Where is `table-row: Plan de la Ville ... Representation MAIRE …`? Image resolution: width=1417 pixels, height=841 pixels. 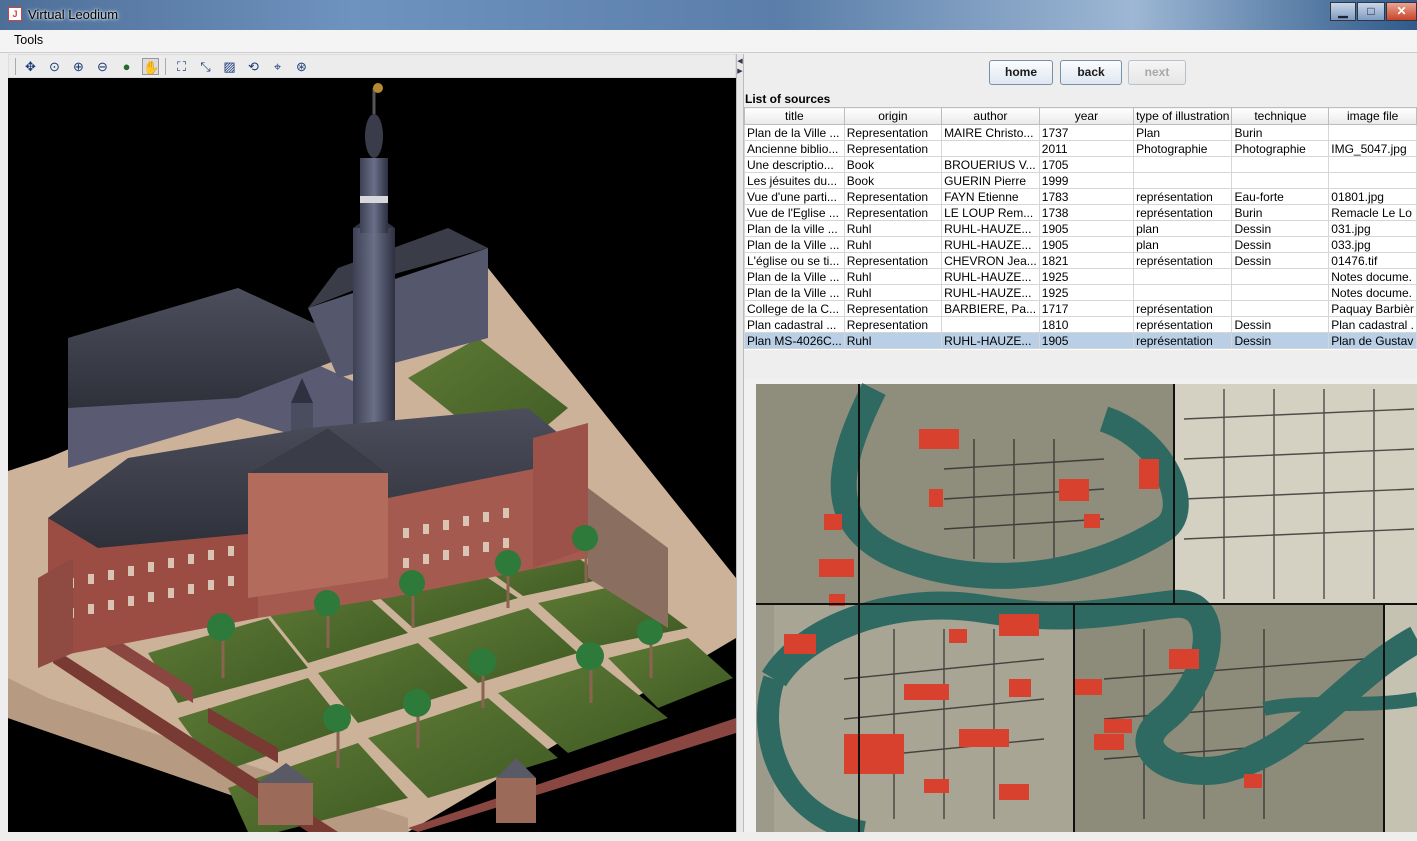 table-row: Plan de la Ville ... Representation MAIRE … is located at coordinates (1080, 132).